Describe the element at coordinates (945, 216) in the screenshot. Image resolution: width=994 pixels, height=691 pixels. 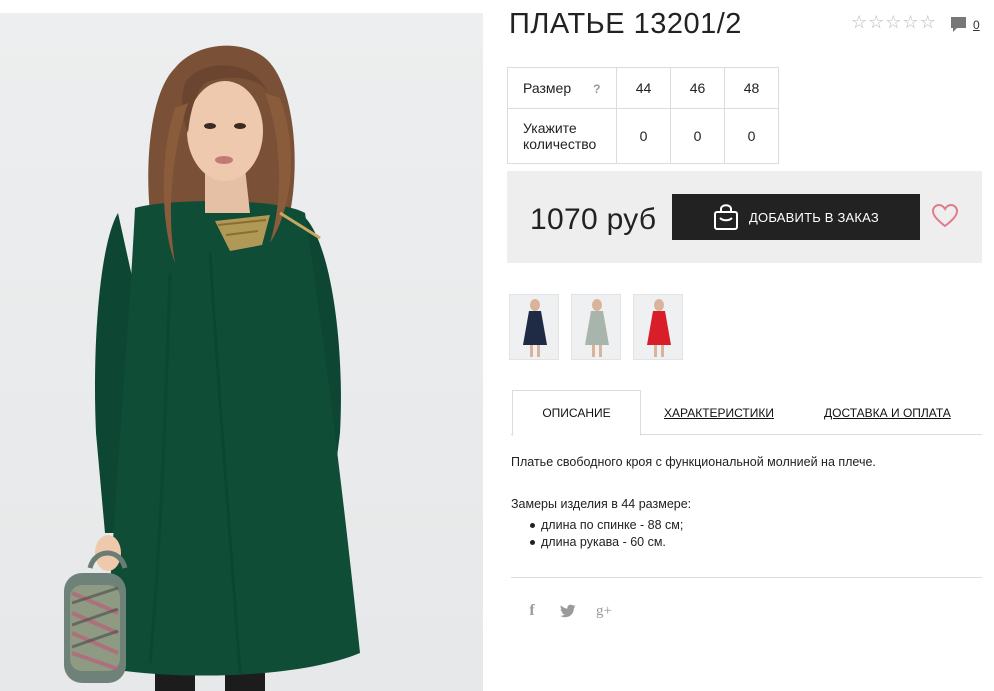
I see `heart-icon` at that location.